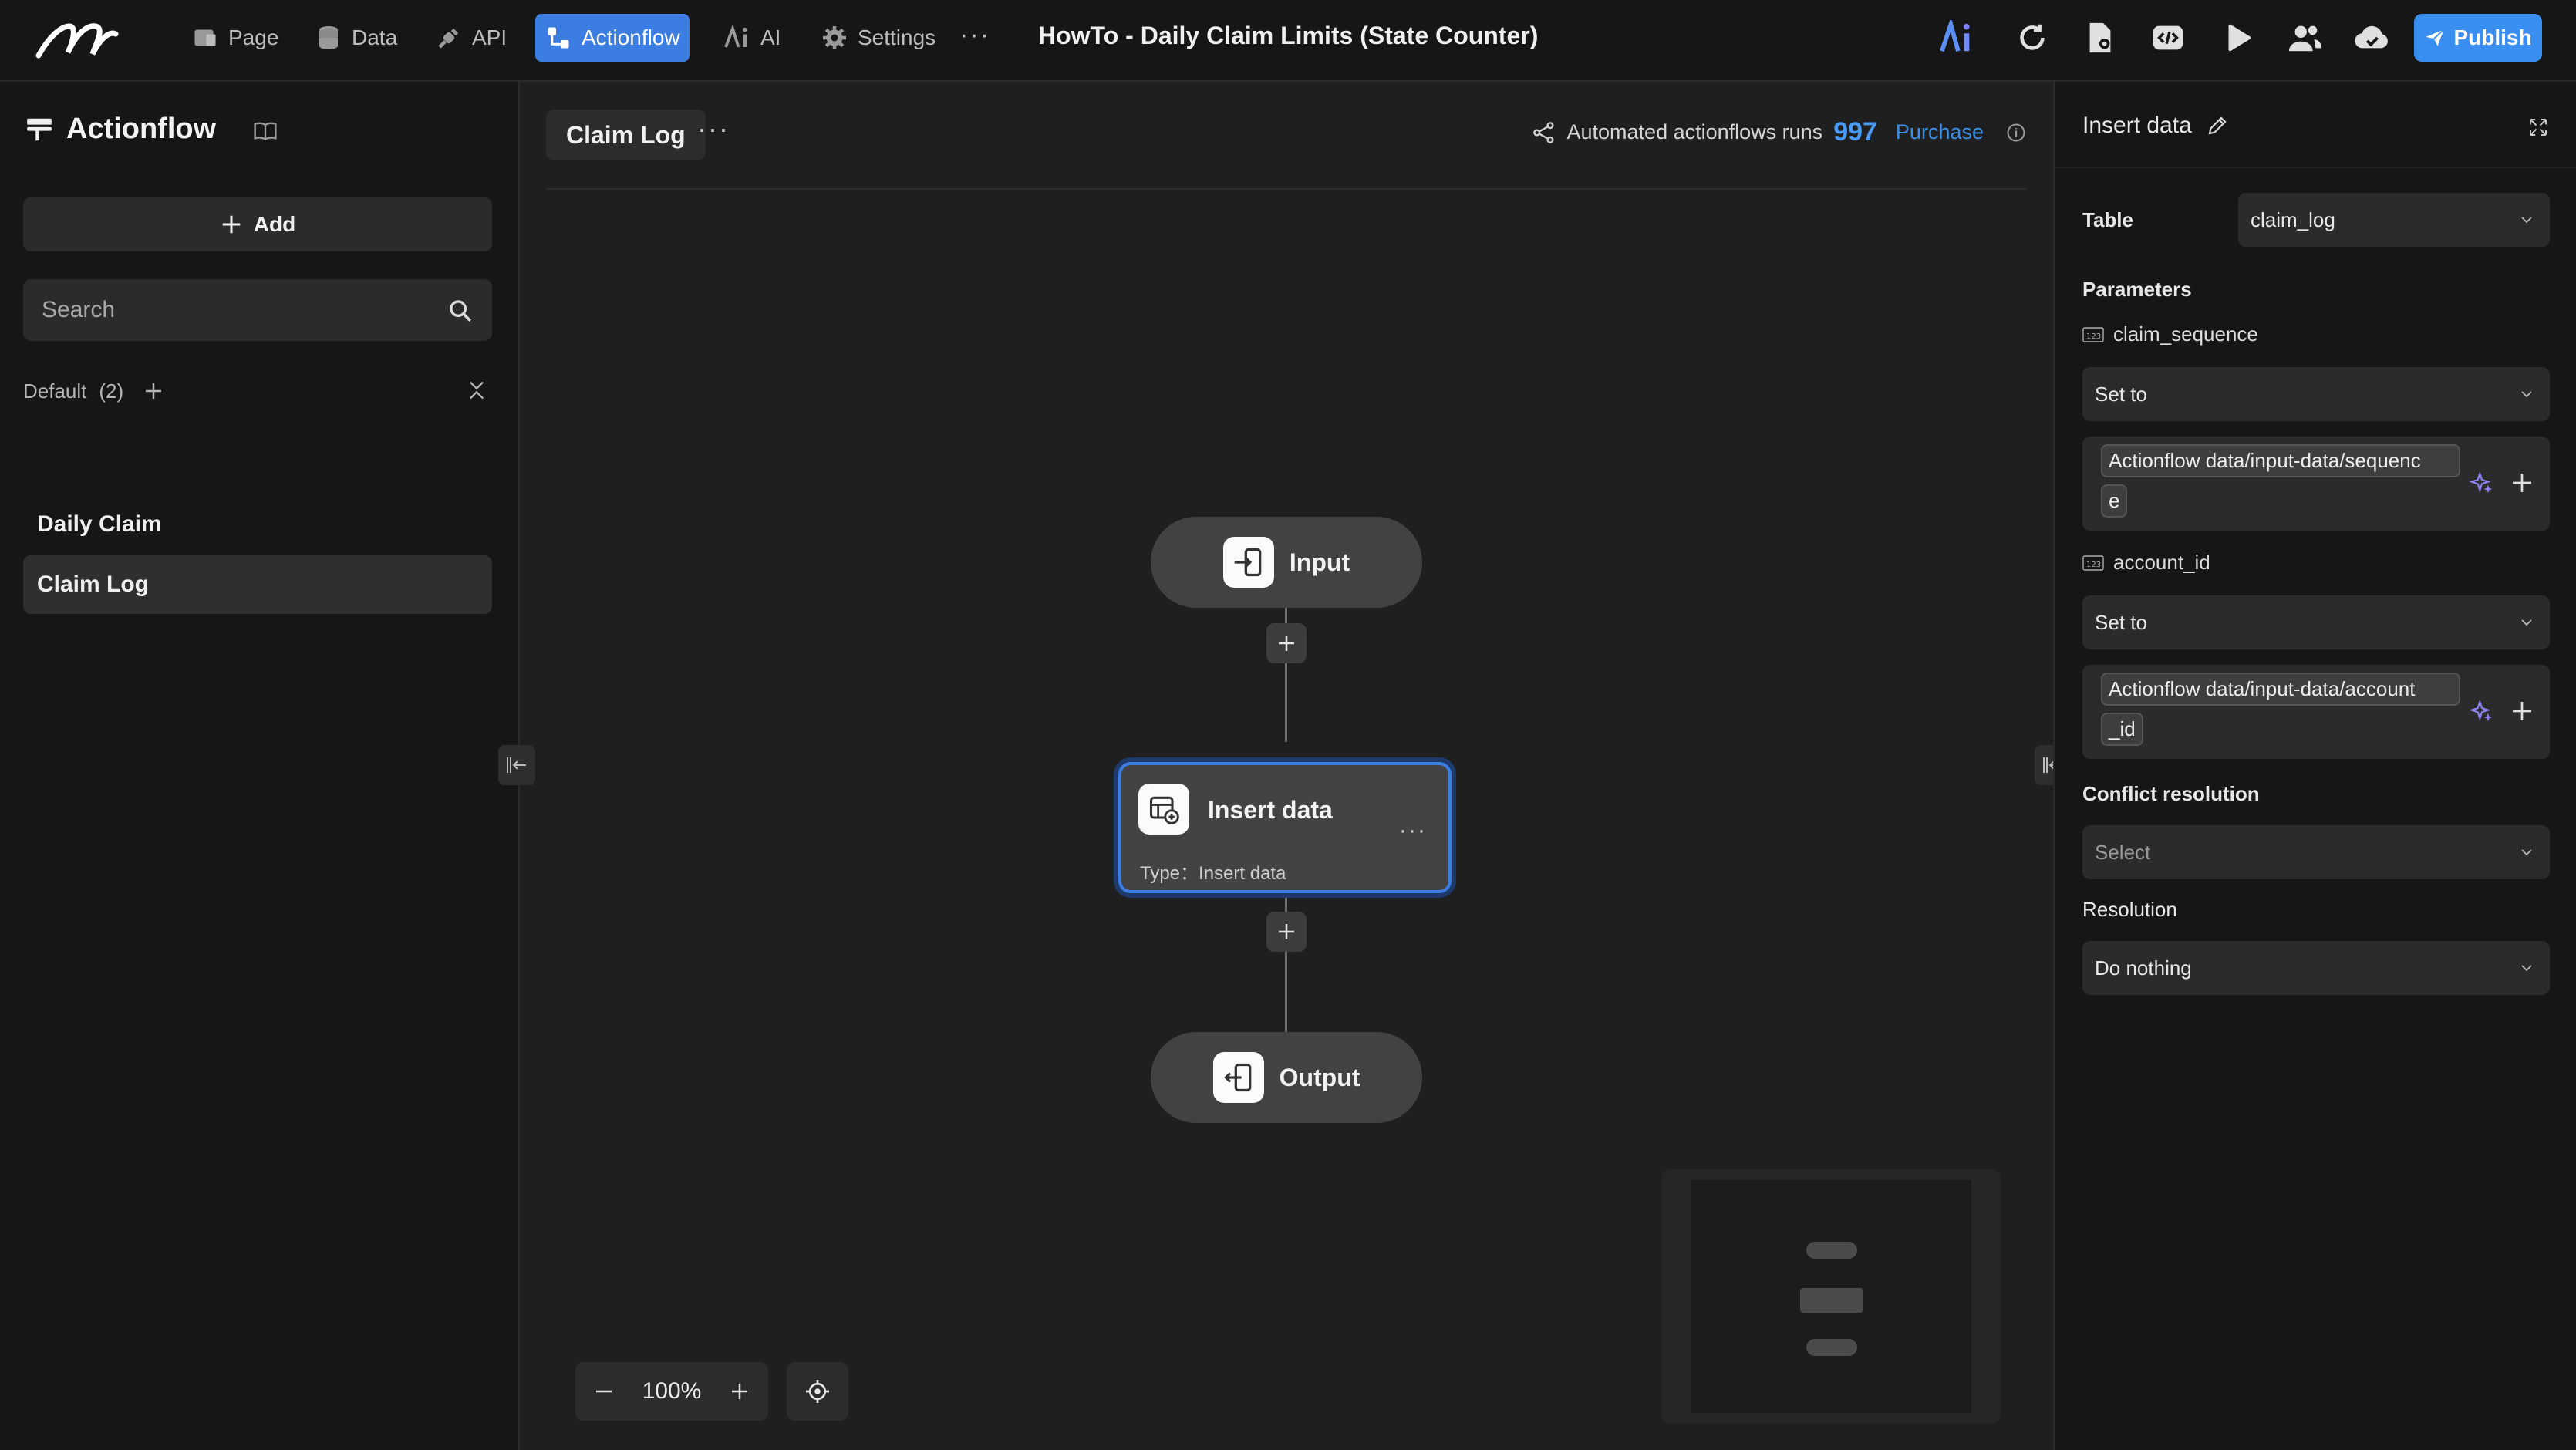  Describe the element at coordinates (974, 35) in the screenshot. I see `nav-more-button: ···` at that location.